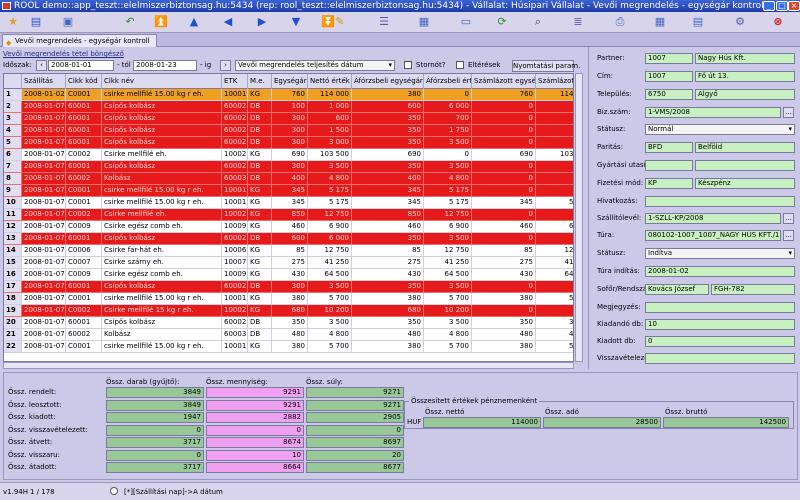  I want to click on tura-field: 080102-1007_1007_NAGY HÚS KFT./1, so click(713, 235).